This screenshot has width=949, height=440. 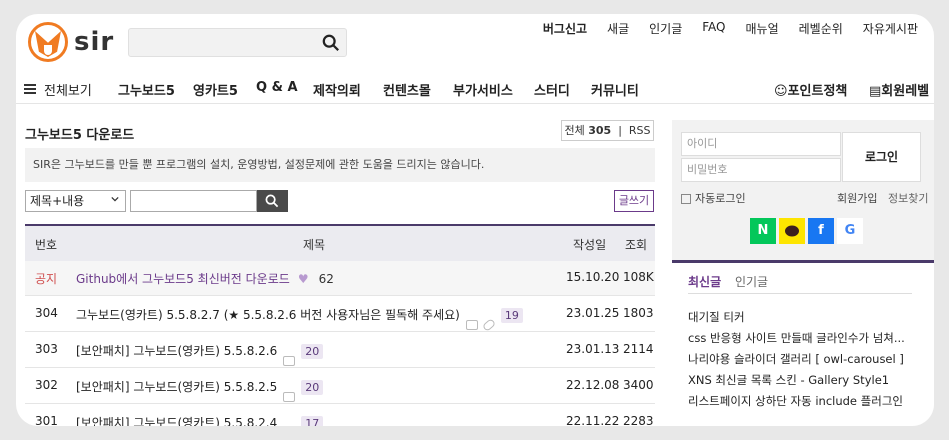 What do you see at coordinates (730, 28) in the screenshot?
I see `top-links: 버그신고 새글 인기글 FAQ 매뉴얼 레벨순위 자유게시판` at bounding box center [730, 28].